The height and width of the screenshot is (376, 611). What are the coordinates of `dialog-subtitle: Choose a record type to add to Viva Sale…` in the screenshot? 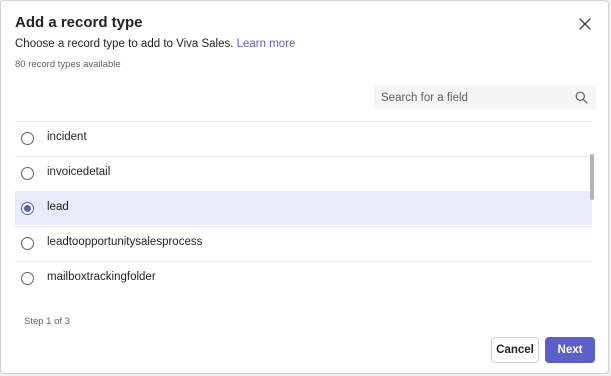 It's located at (155, 44).